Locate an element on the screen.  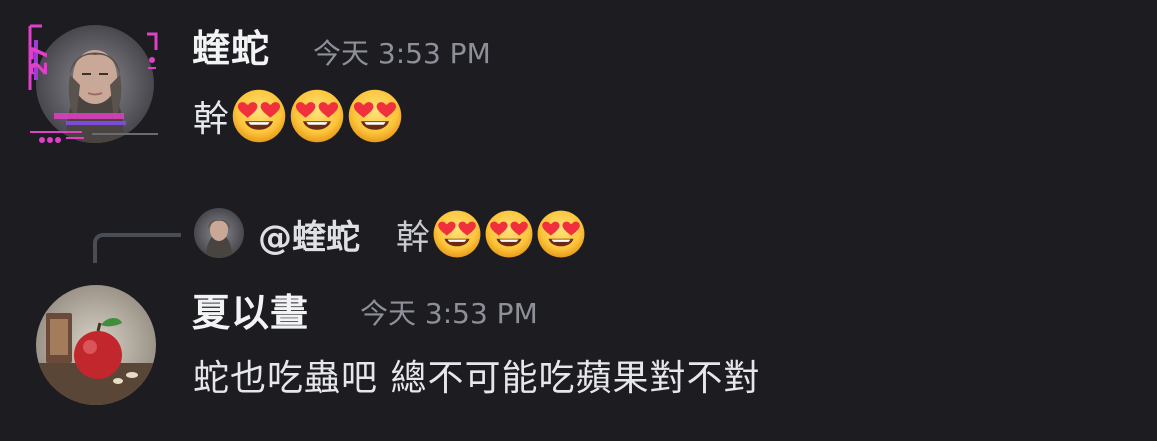
reply-mention: @蝰蛇 is located at coordinates (309, 234).